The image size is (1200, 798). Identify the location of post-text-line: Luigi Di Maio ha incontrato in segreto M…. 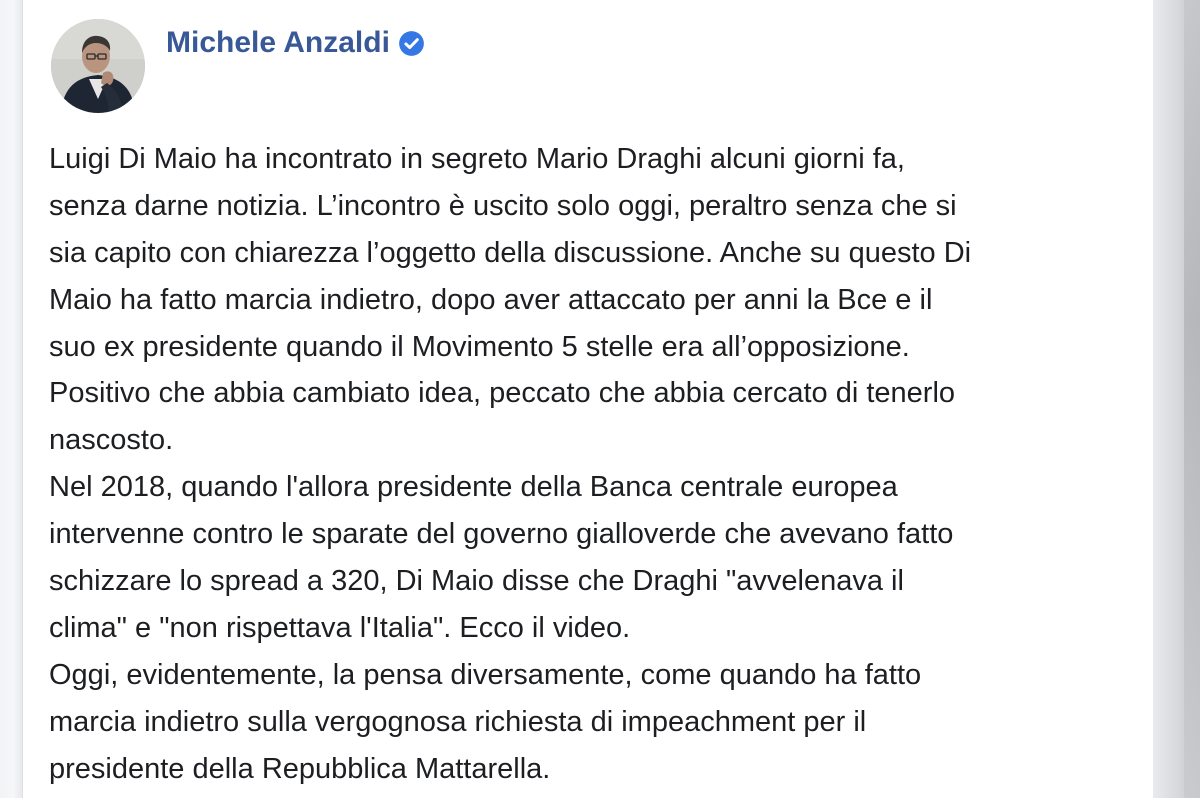
(477, 159).